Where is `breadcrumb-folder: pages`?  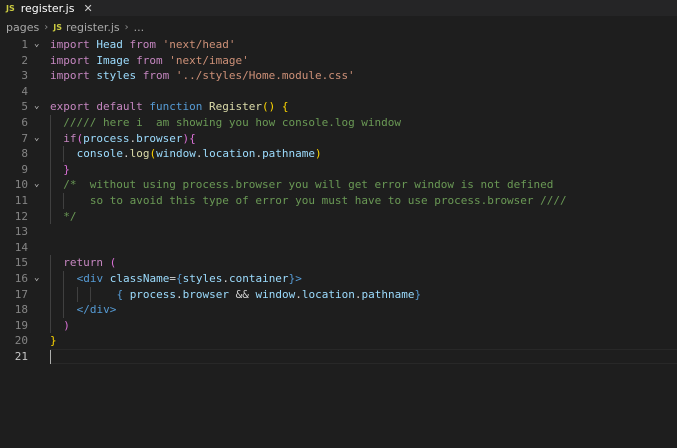
breadcrumb-folder: pages is located at coordinates (22, 27).